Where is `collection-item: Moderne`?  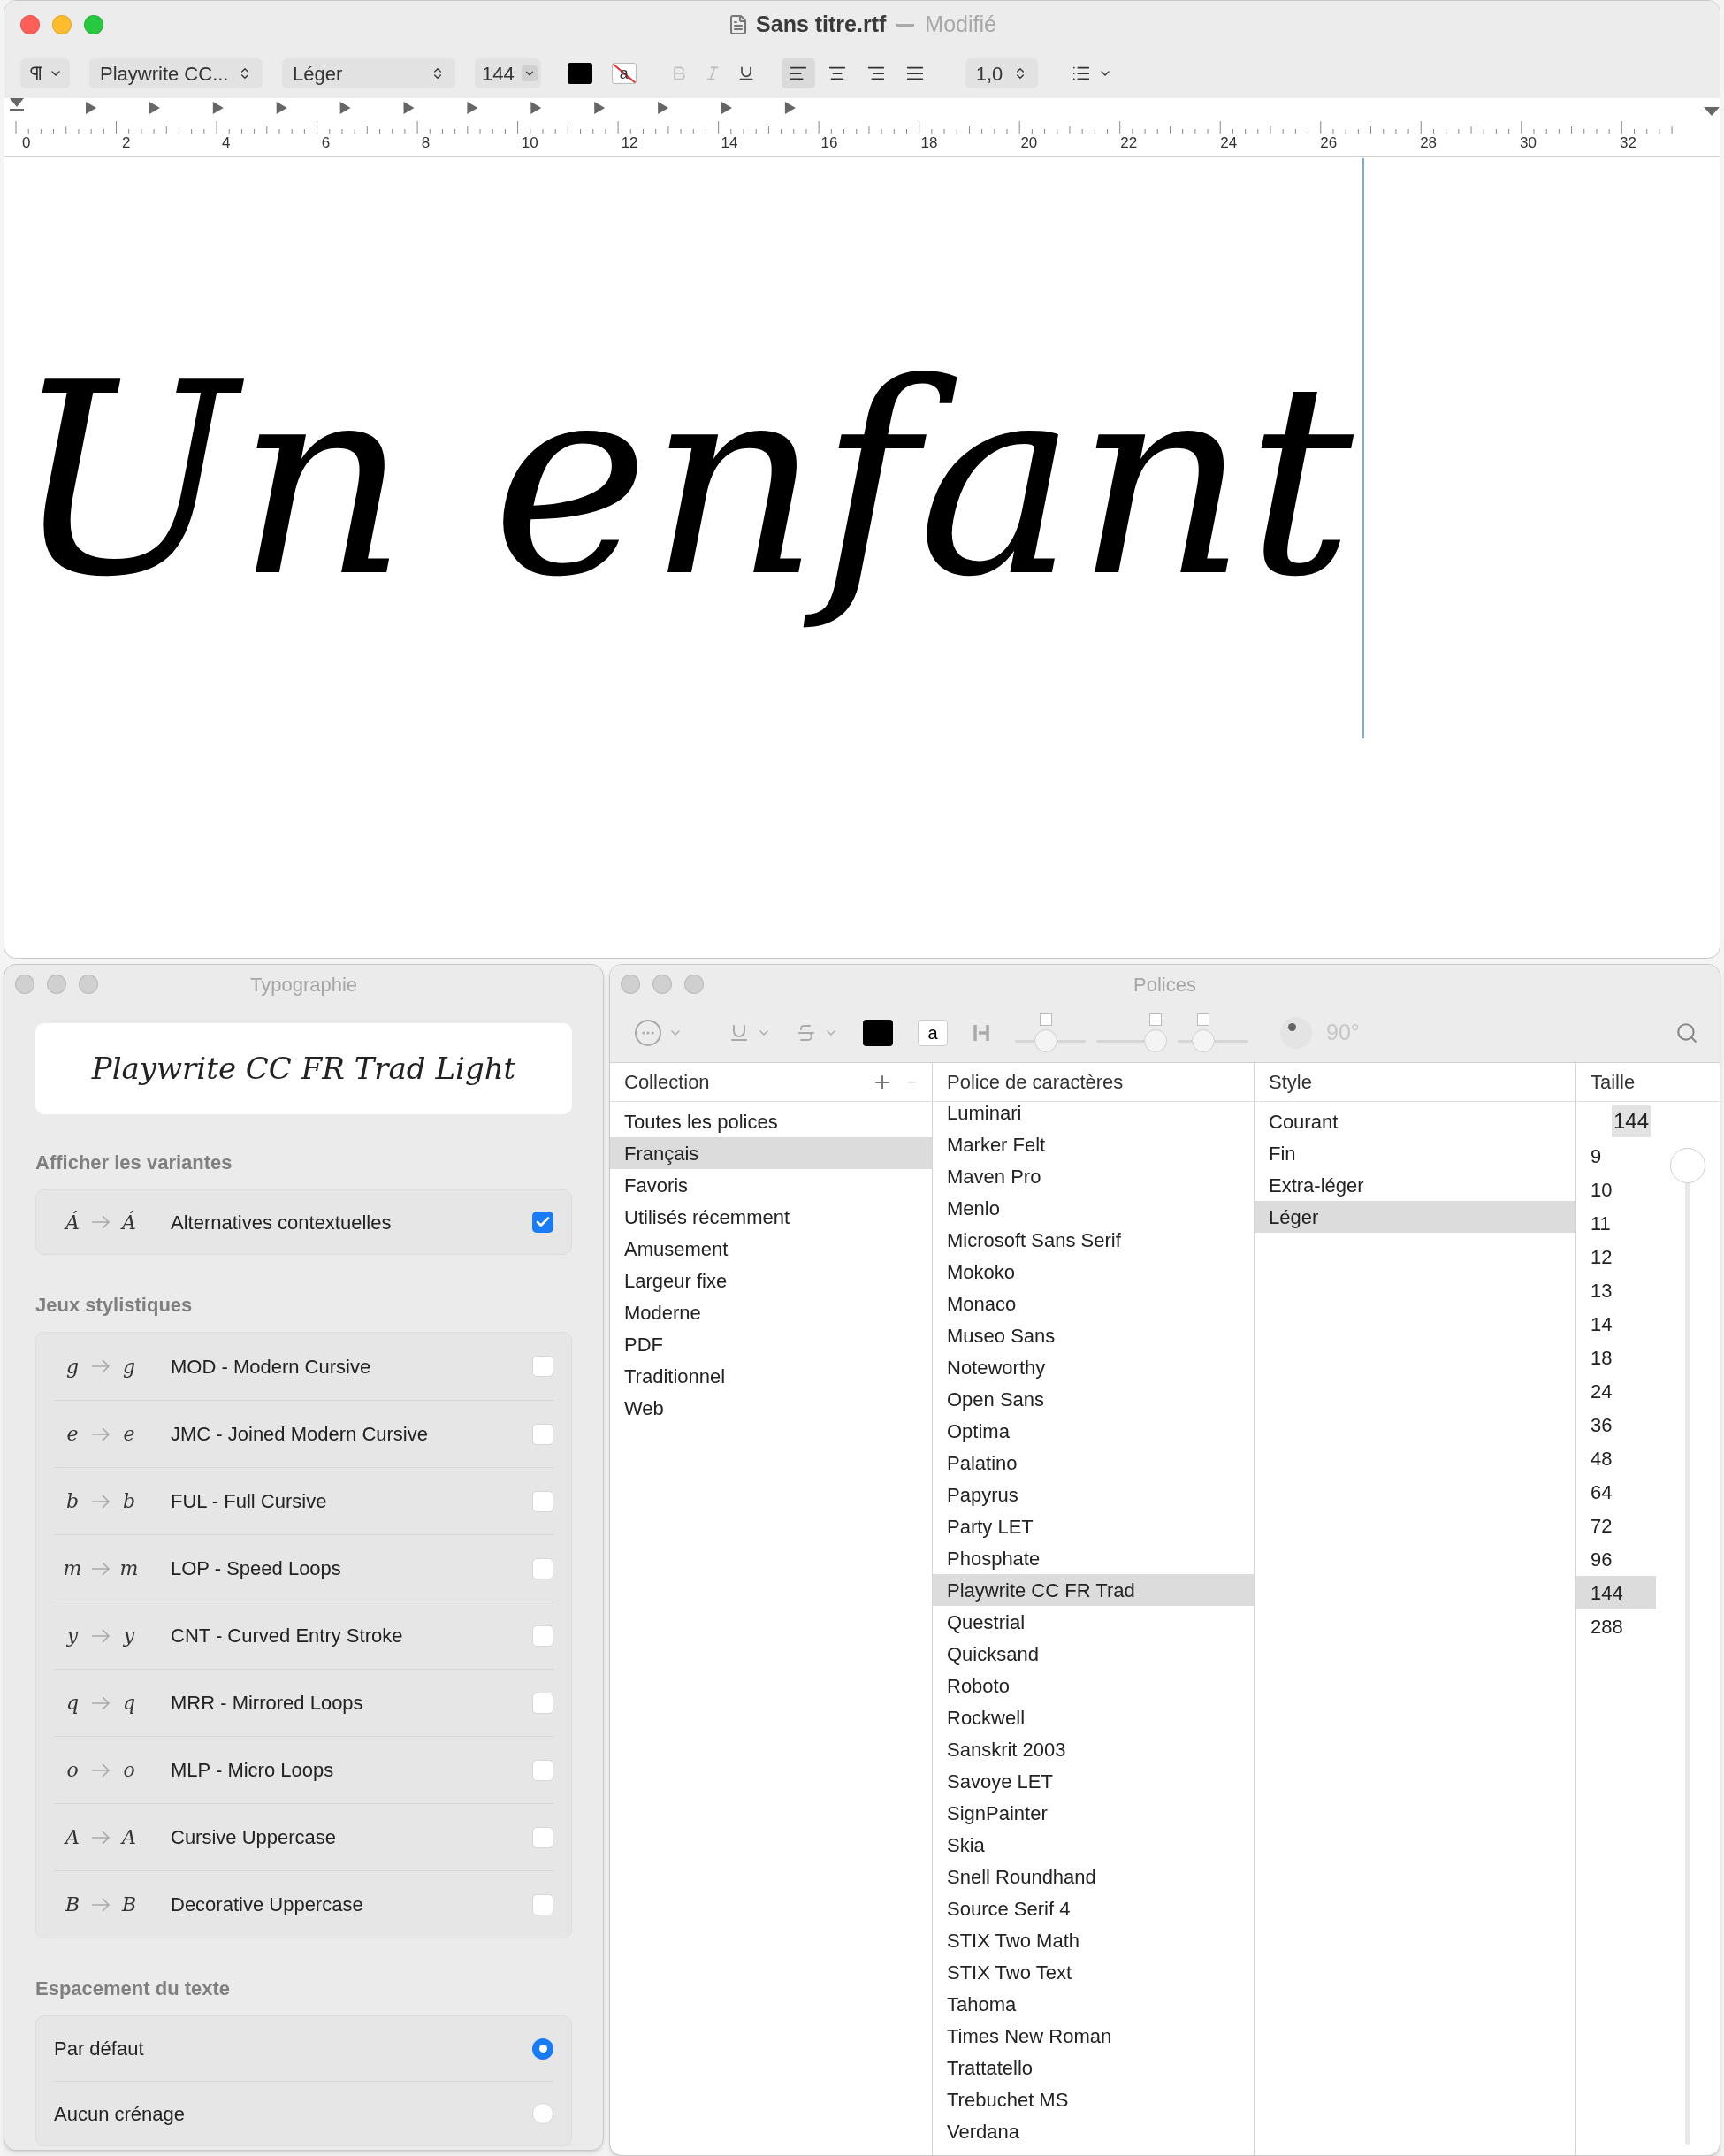
collection-item: Moderne is located at coordinates (771, 1312).